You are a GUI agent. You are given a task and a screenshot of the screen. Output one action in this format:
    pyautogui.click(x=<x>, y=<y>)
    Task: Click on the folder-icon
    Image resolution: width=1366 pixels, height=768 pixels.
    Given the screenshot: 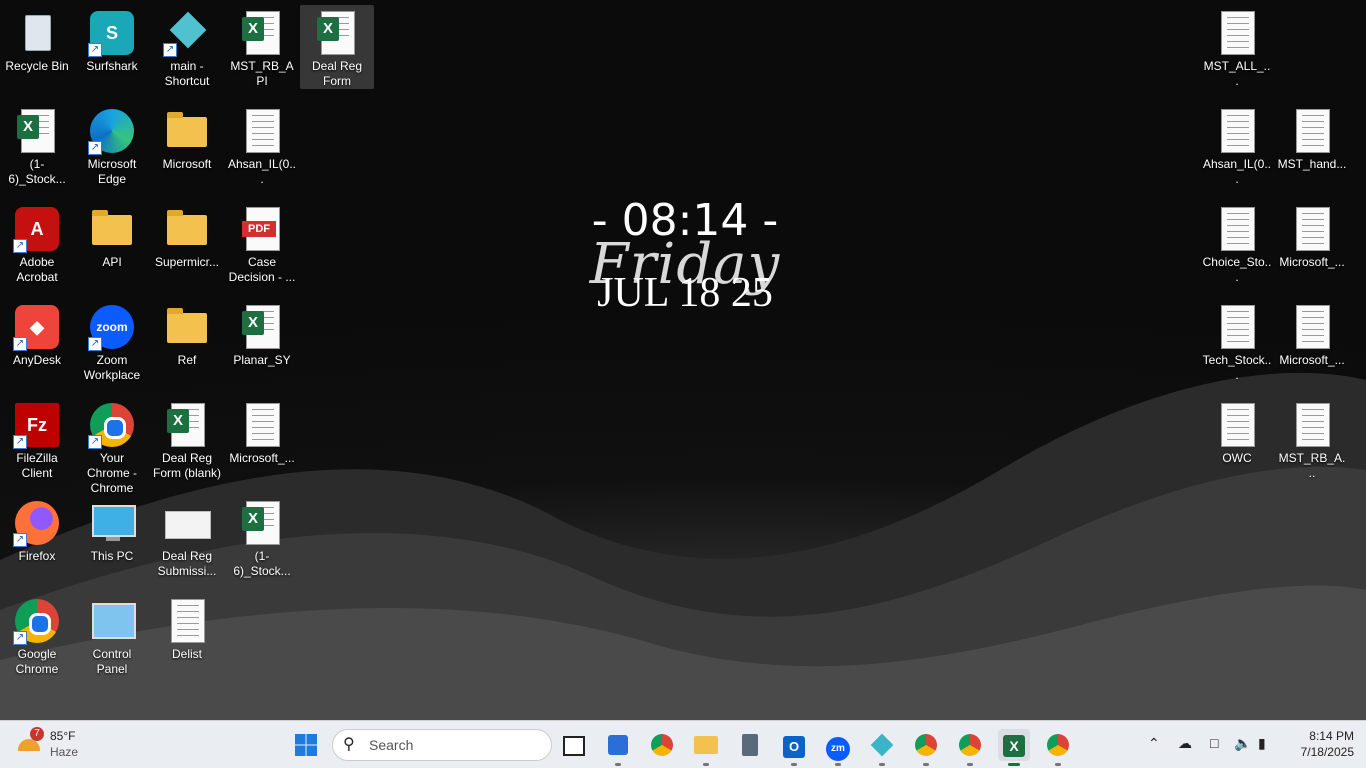 What is the action you would take?
    pyautogui.click(x=187, y=229)
    